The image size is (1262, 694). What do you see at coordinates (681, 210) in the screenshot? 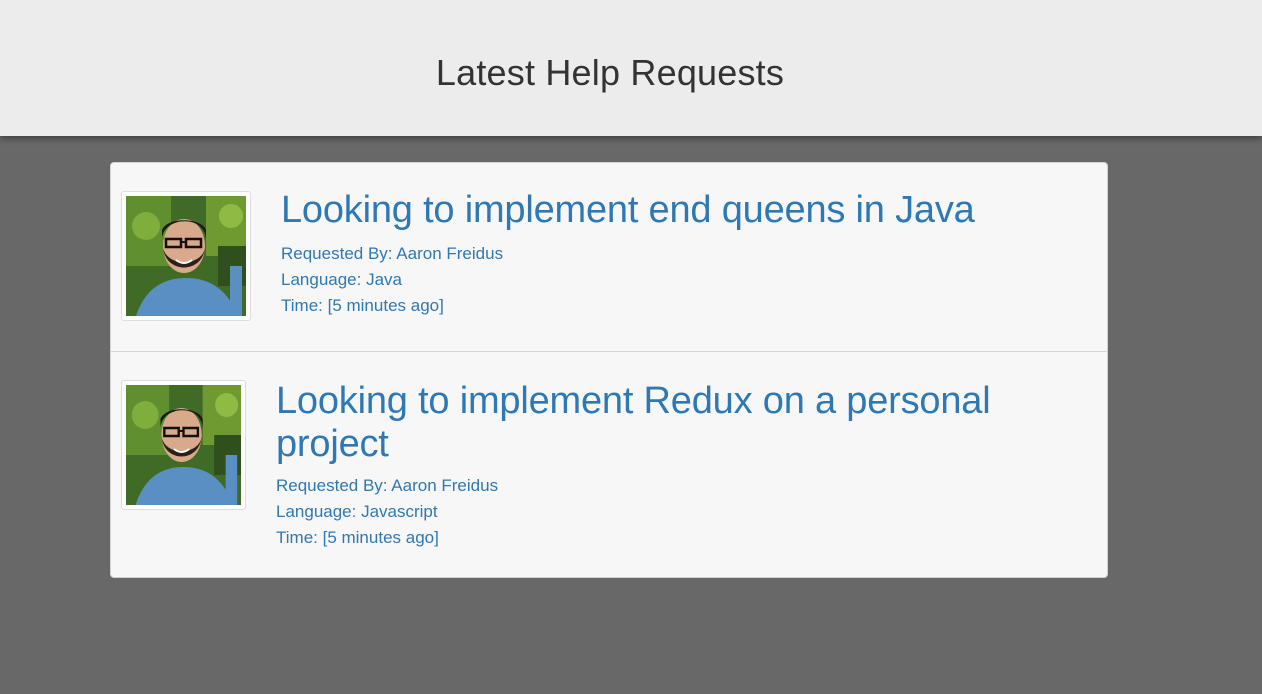
I see `request-title: Looking to implement end queens in Java` at bounding box center [681, 210].